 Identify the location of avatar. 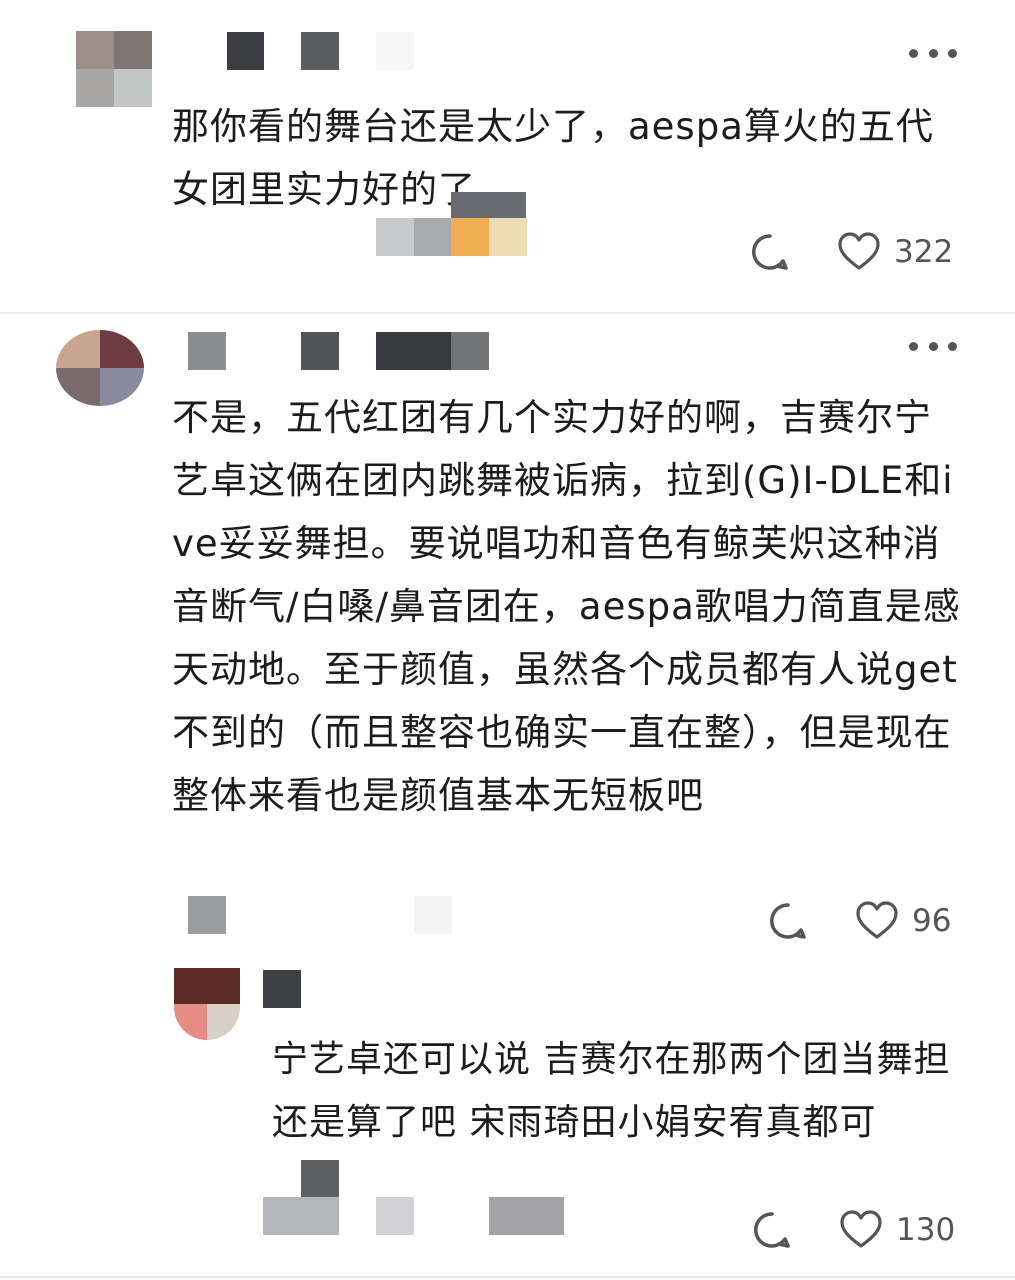
(207, 1004).